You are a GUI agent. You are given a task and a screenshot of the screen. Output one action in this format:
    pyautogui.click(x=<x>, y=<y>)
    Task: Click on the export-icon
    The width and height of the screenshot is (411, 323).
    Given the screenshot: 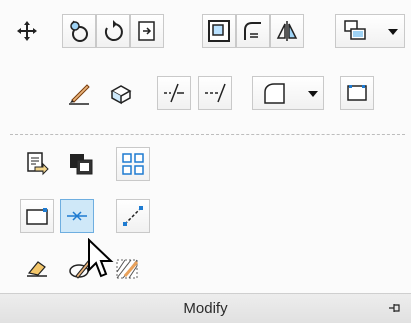 What is the action you would take?
    pyautogui.click(x=38, y=164)
    